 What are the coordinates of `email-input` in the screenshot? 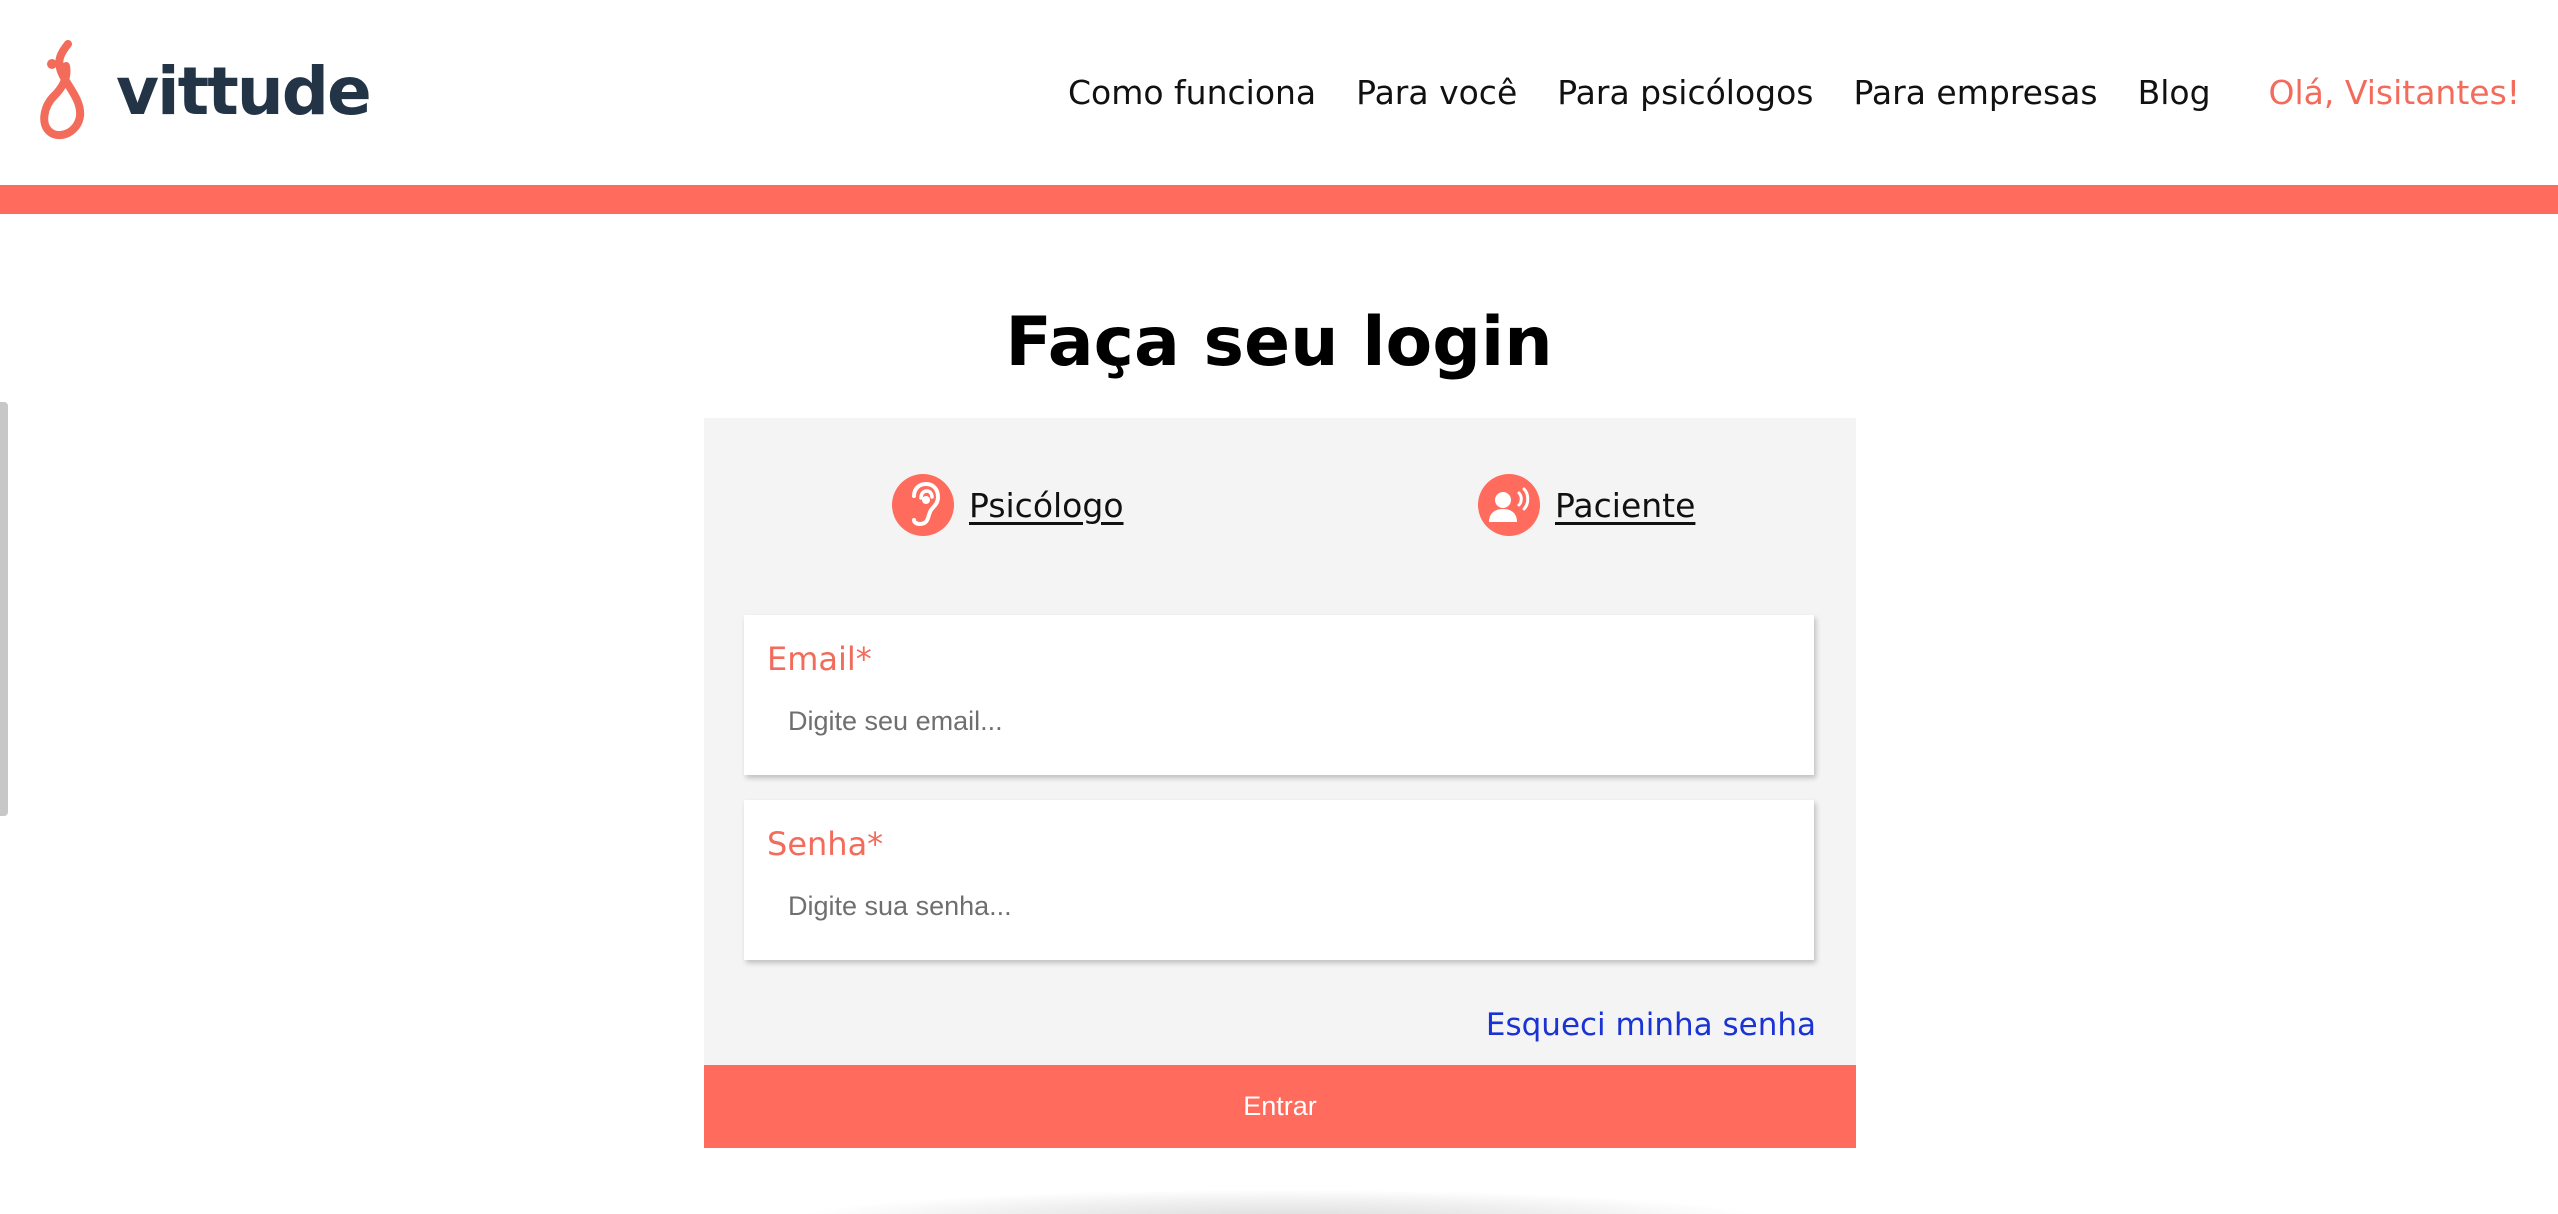 It's located at (1288, 721).